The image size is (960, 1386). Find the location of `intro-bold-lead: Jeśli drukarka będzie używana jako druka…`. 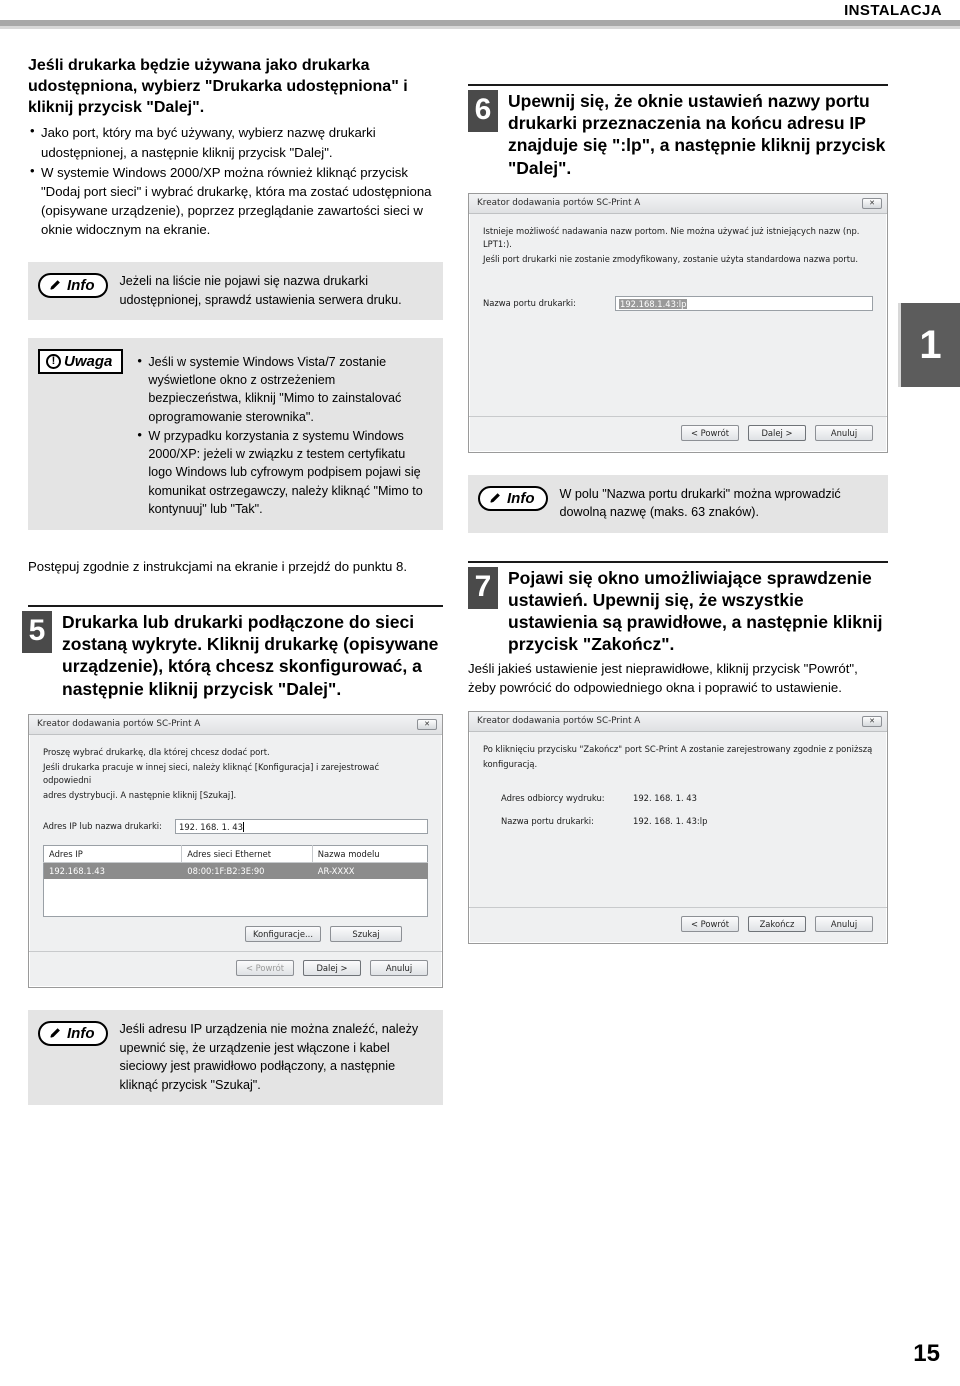

intro-bold-lead: Jeśli drukarka będzie używana jako druka… is located at coordinates (218, 86).